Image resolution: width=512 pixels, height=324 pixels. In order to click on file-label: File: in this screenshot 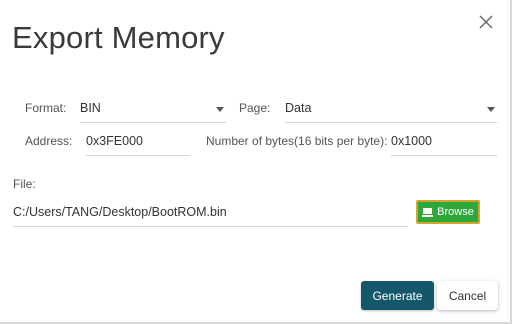, I will do `click(24, 184)`.